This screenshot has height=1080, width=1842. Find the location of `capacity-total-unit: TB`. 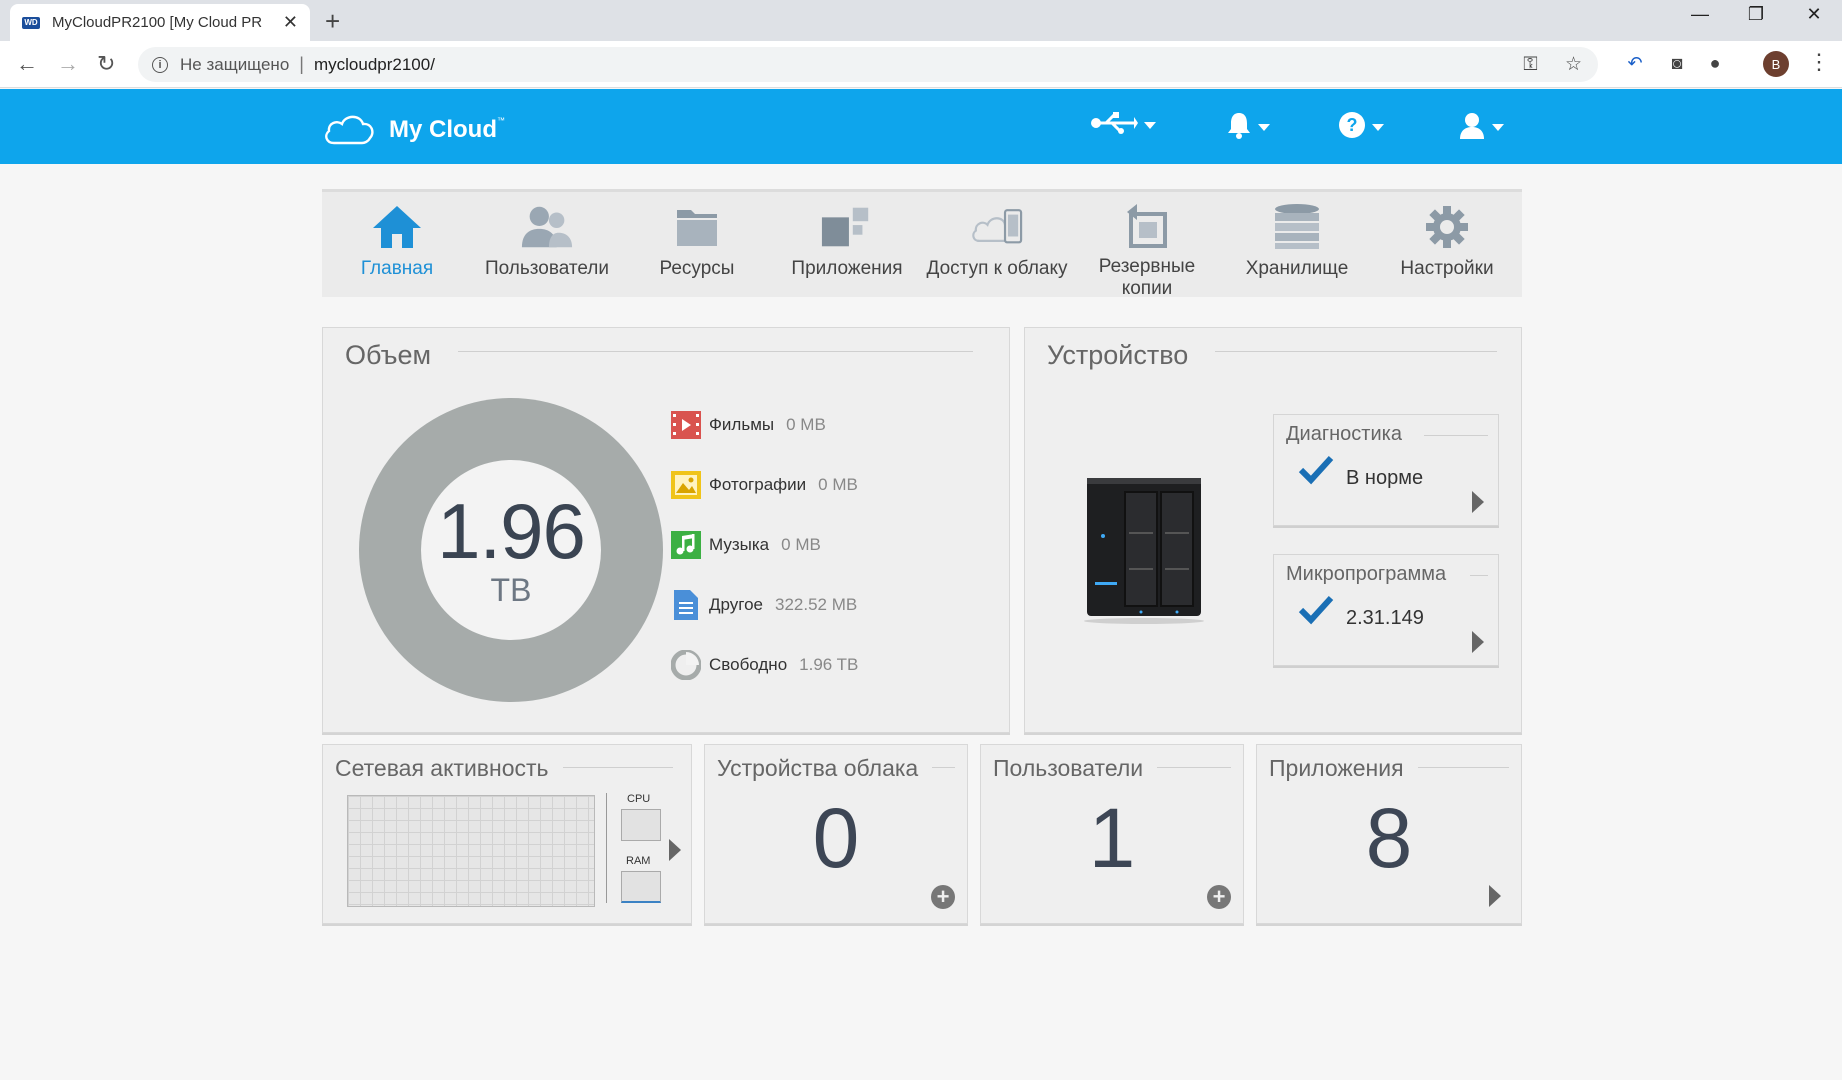

capacity-total-unit: TB is located at coordinates (511, 589).